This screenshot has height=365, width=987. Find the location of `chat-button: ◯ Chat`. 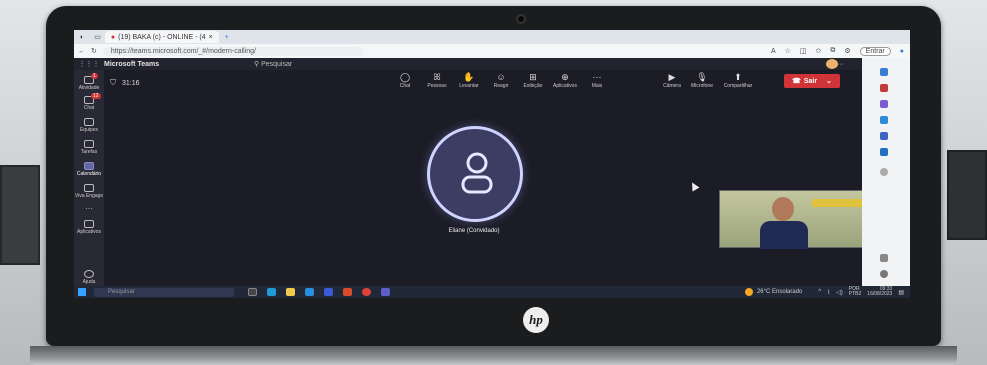

chat-button: ◯ Chat is located at coordinates (405, 80).